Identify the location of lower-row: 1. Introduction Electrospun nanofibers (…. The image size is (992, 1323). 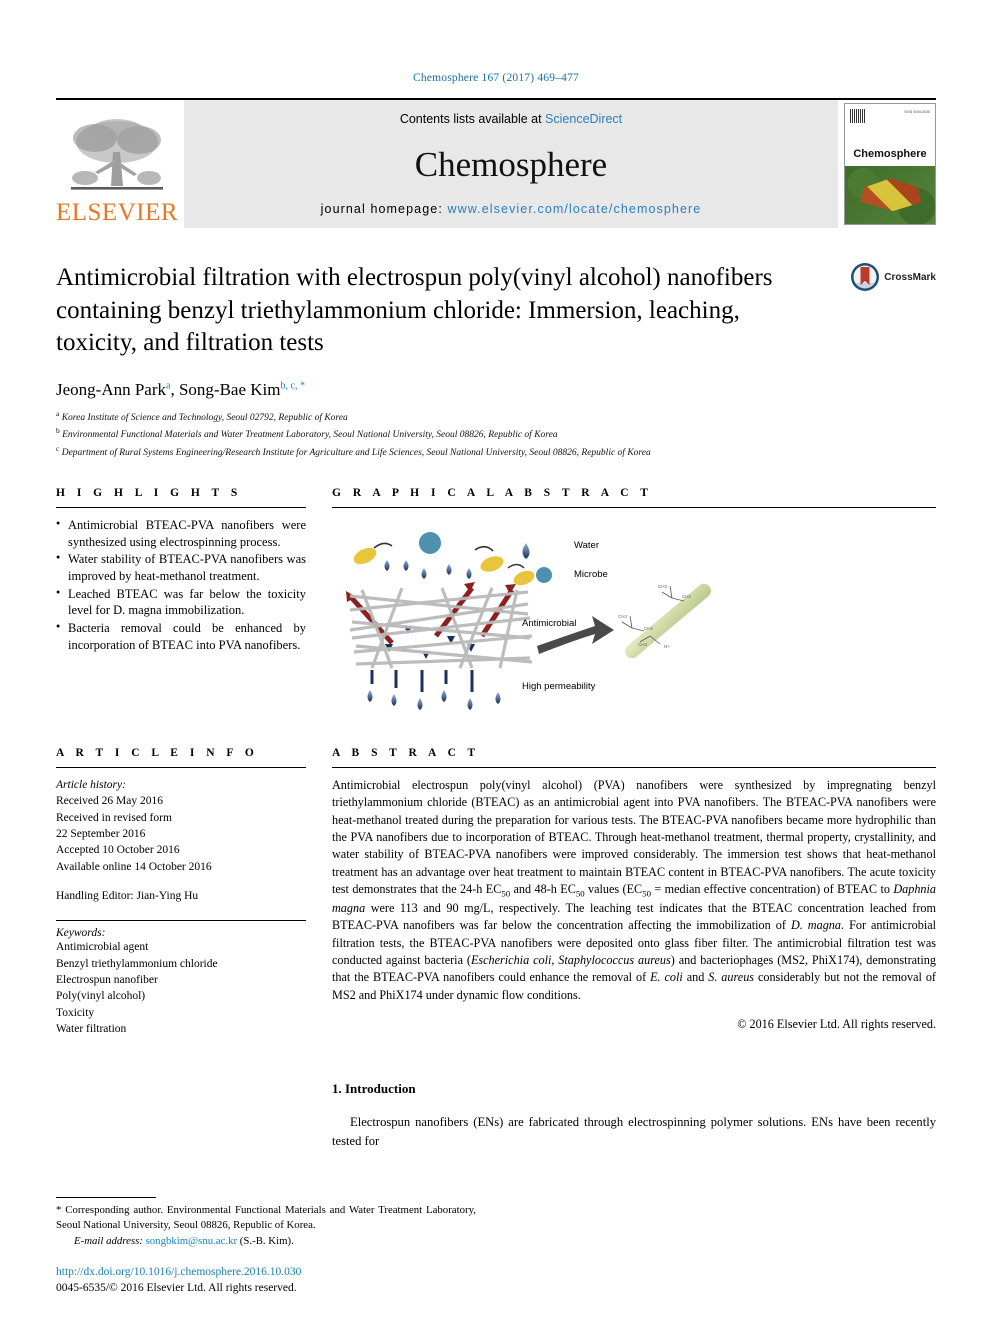
(496, 1115).